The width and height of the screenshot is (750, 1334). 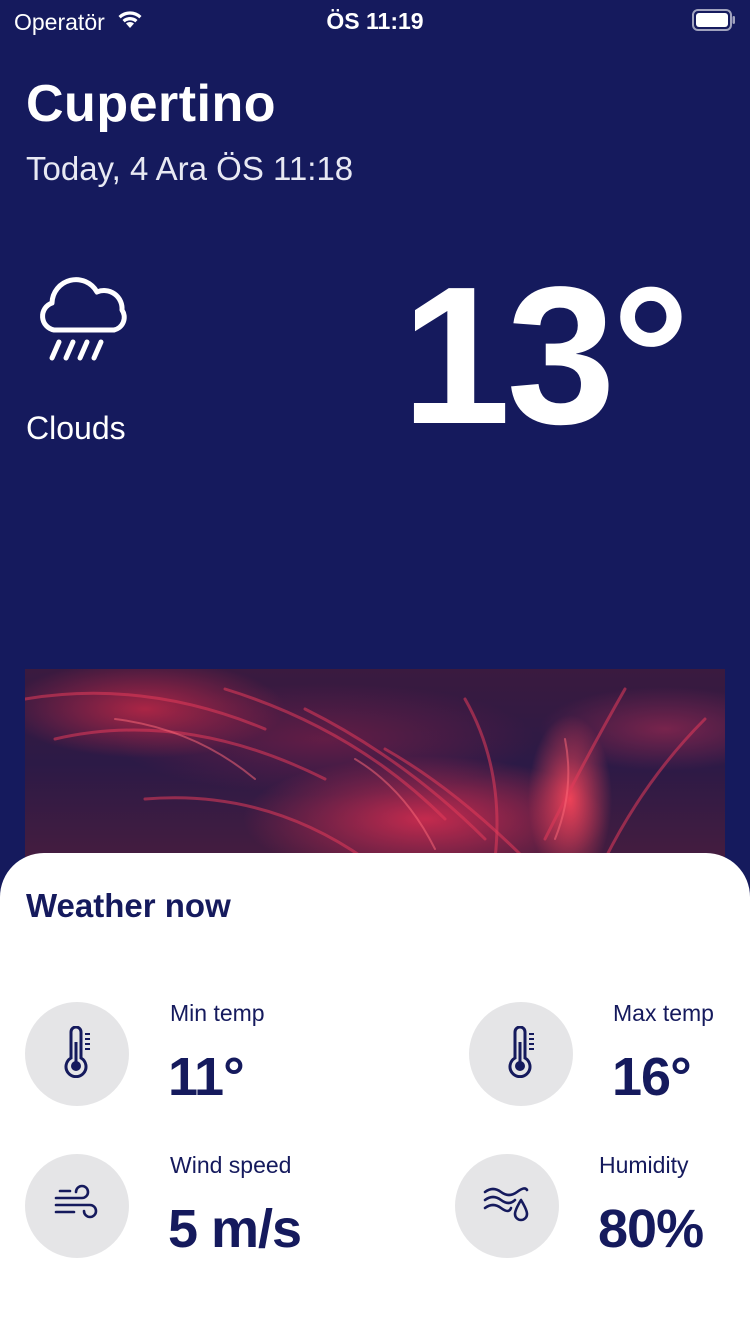 I want to click on humidity-icon, so click(x=507, y=1206).